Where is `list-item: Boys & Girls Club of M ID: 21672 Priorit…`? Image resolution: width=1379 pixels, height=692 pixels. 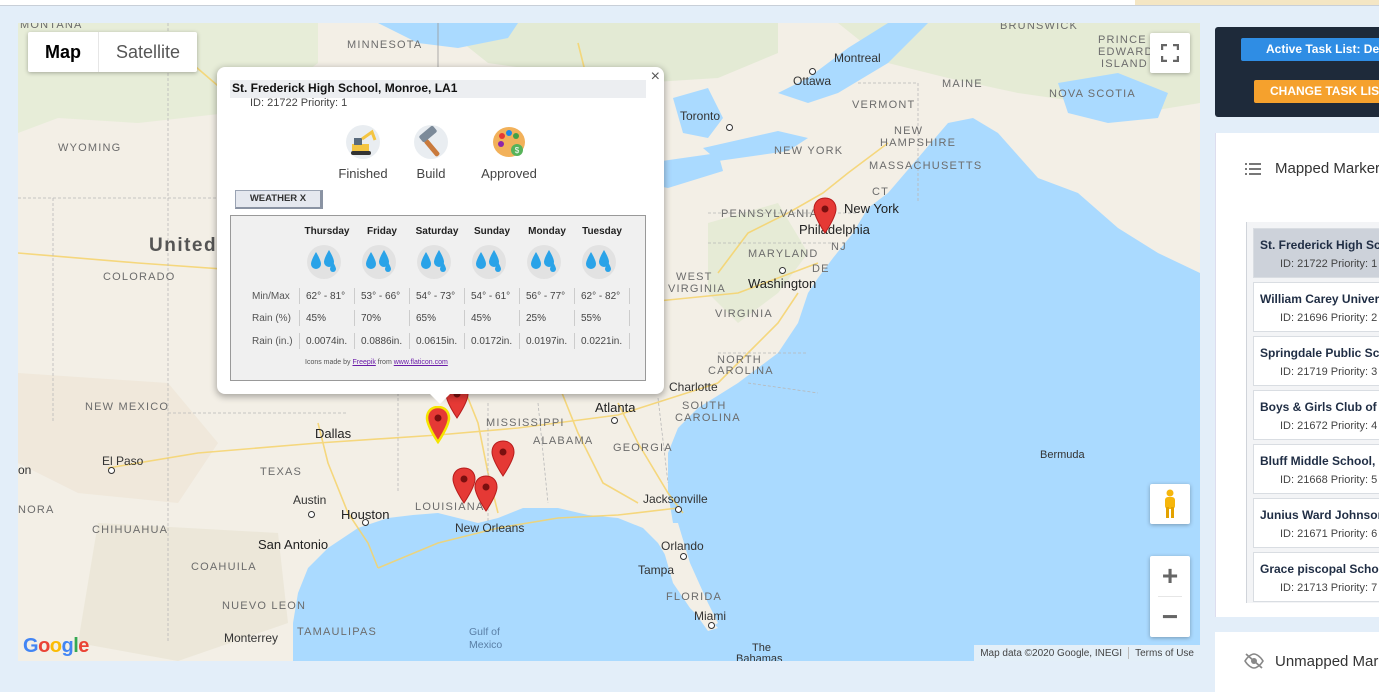 list-item: Boys & Girls Club of M ID: 21672 Priorit… is located at coordinates (1316, 415).